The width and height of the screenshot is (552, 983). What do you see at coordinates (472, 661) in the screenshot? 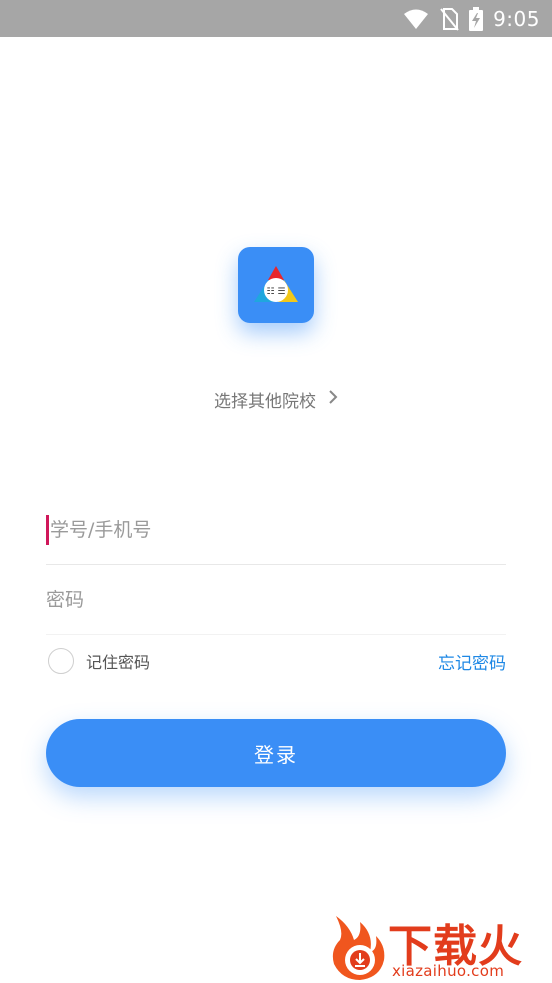
I see `forgot-password-link: 忘记密码` at bounding box center [472, 661].